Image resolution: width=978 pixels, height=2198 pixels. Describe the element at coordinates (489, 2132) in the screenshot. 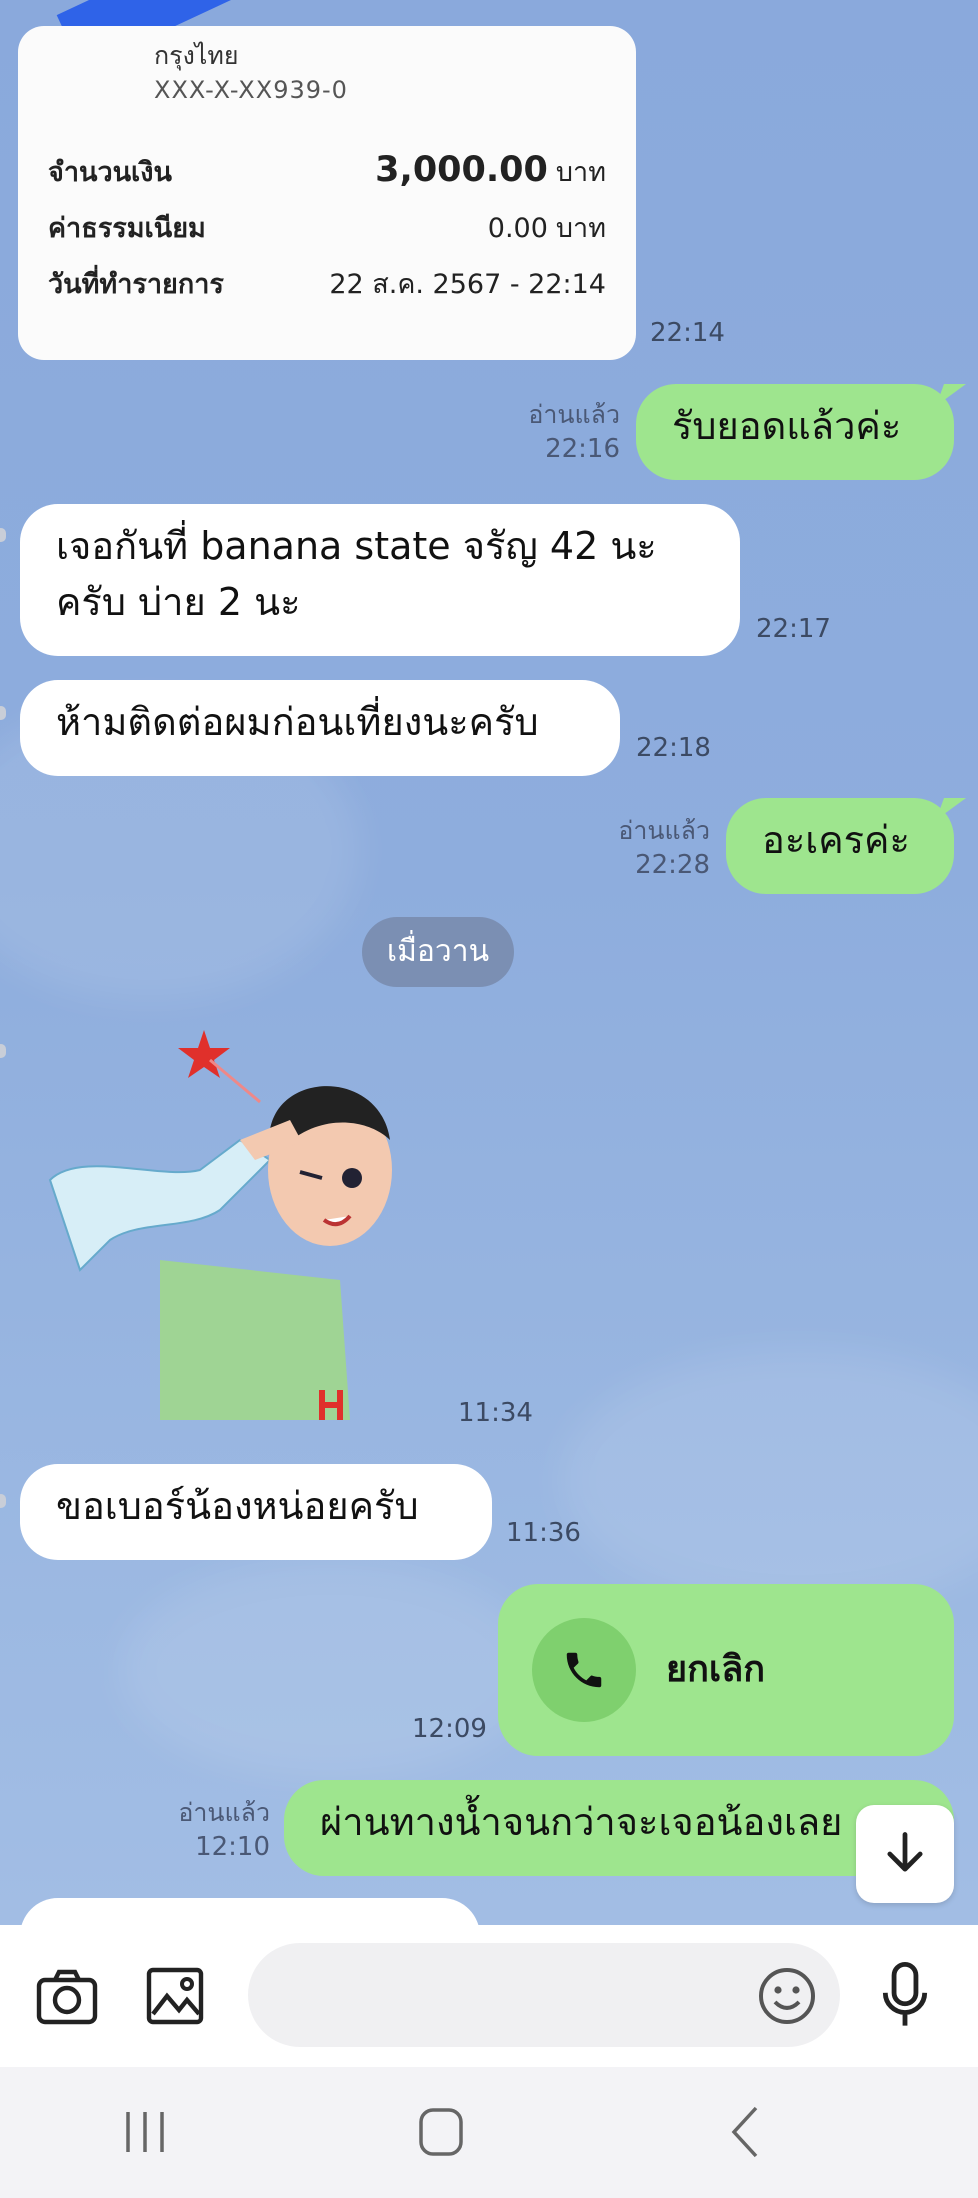

I see `system-navigation-bar` at that location.